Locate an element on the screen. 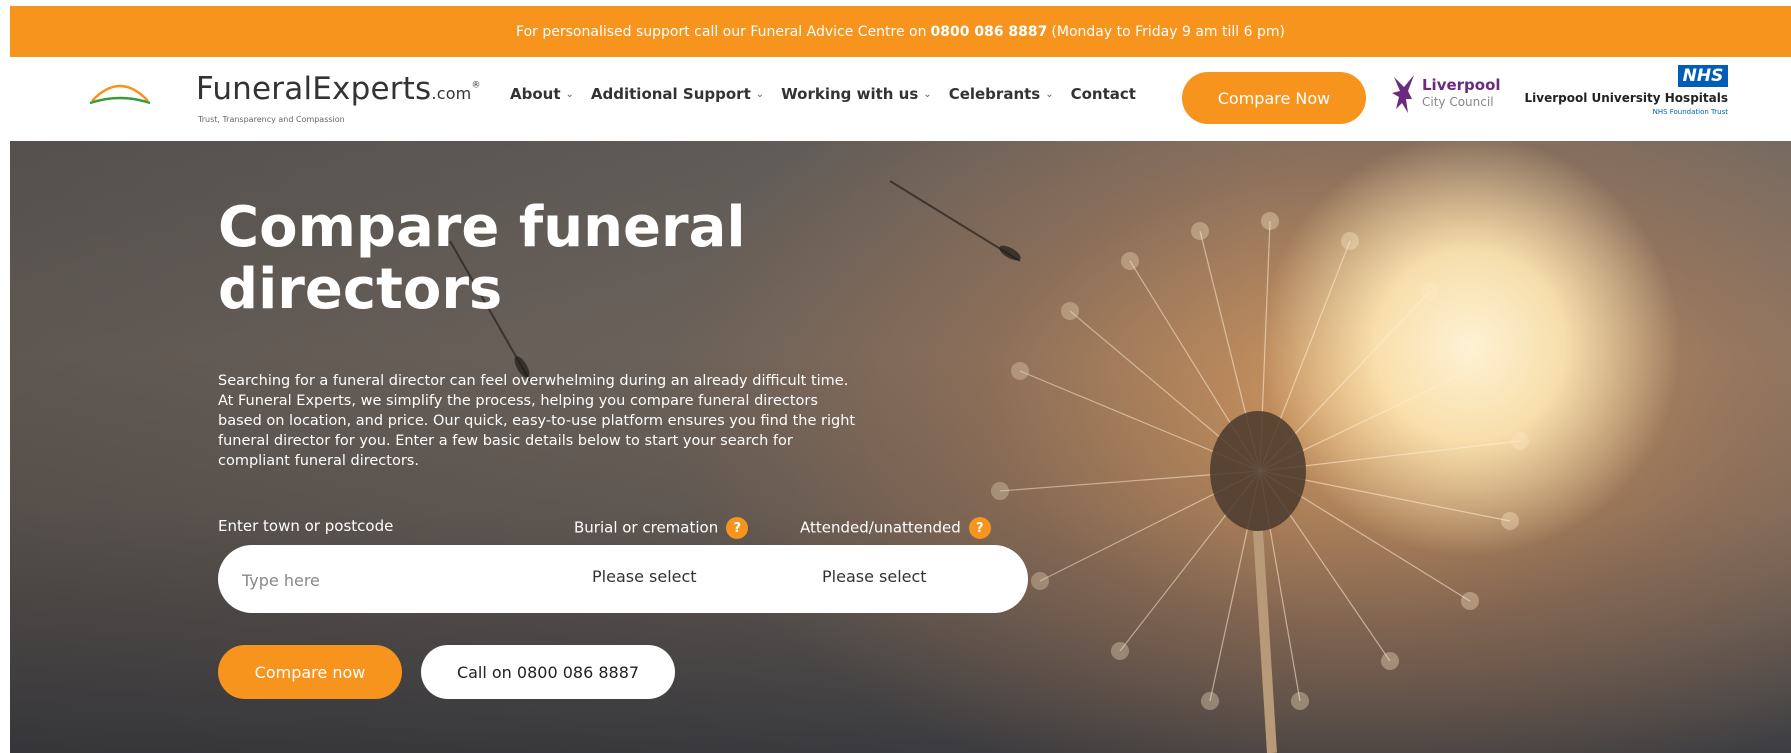 Image resolution: width=1791 pixels, height=753 pixels. header-compare-now-button: Compare Now is located at coordinates (1274, 98).